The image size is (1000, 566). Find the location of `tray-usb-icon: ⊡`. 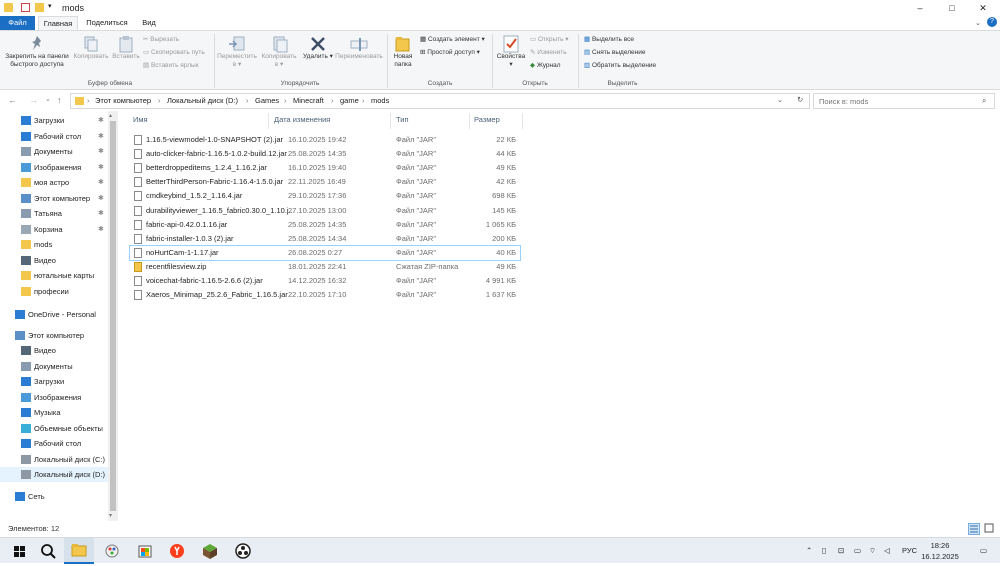

tray-usb-icon: ⊡ is located at coordinates (841, 550).